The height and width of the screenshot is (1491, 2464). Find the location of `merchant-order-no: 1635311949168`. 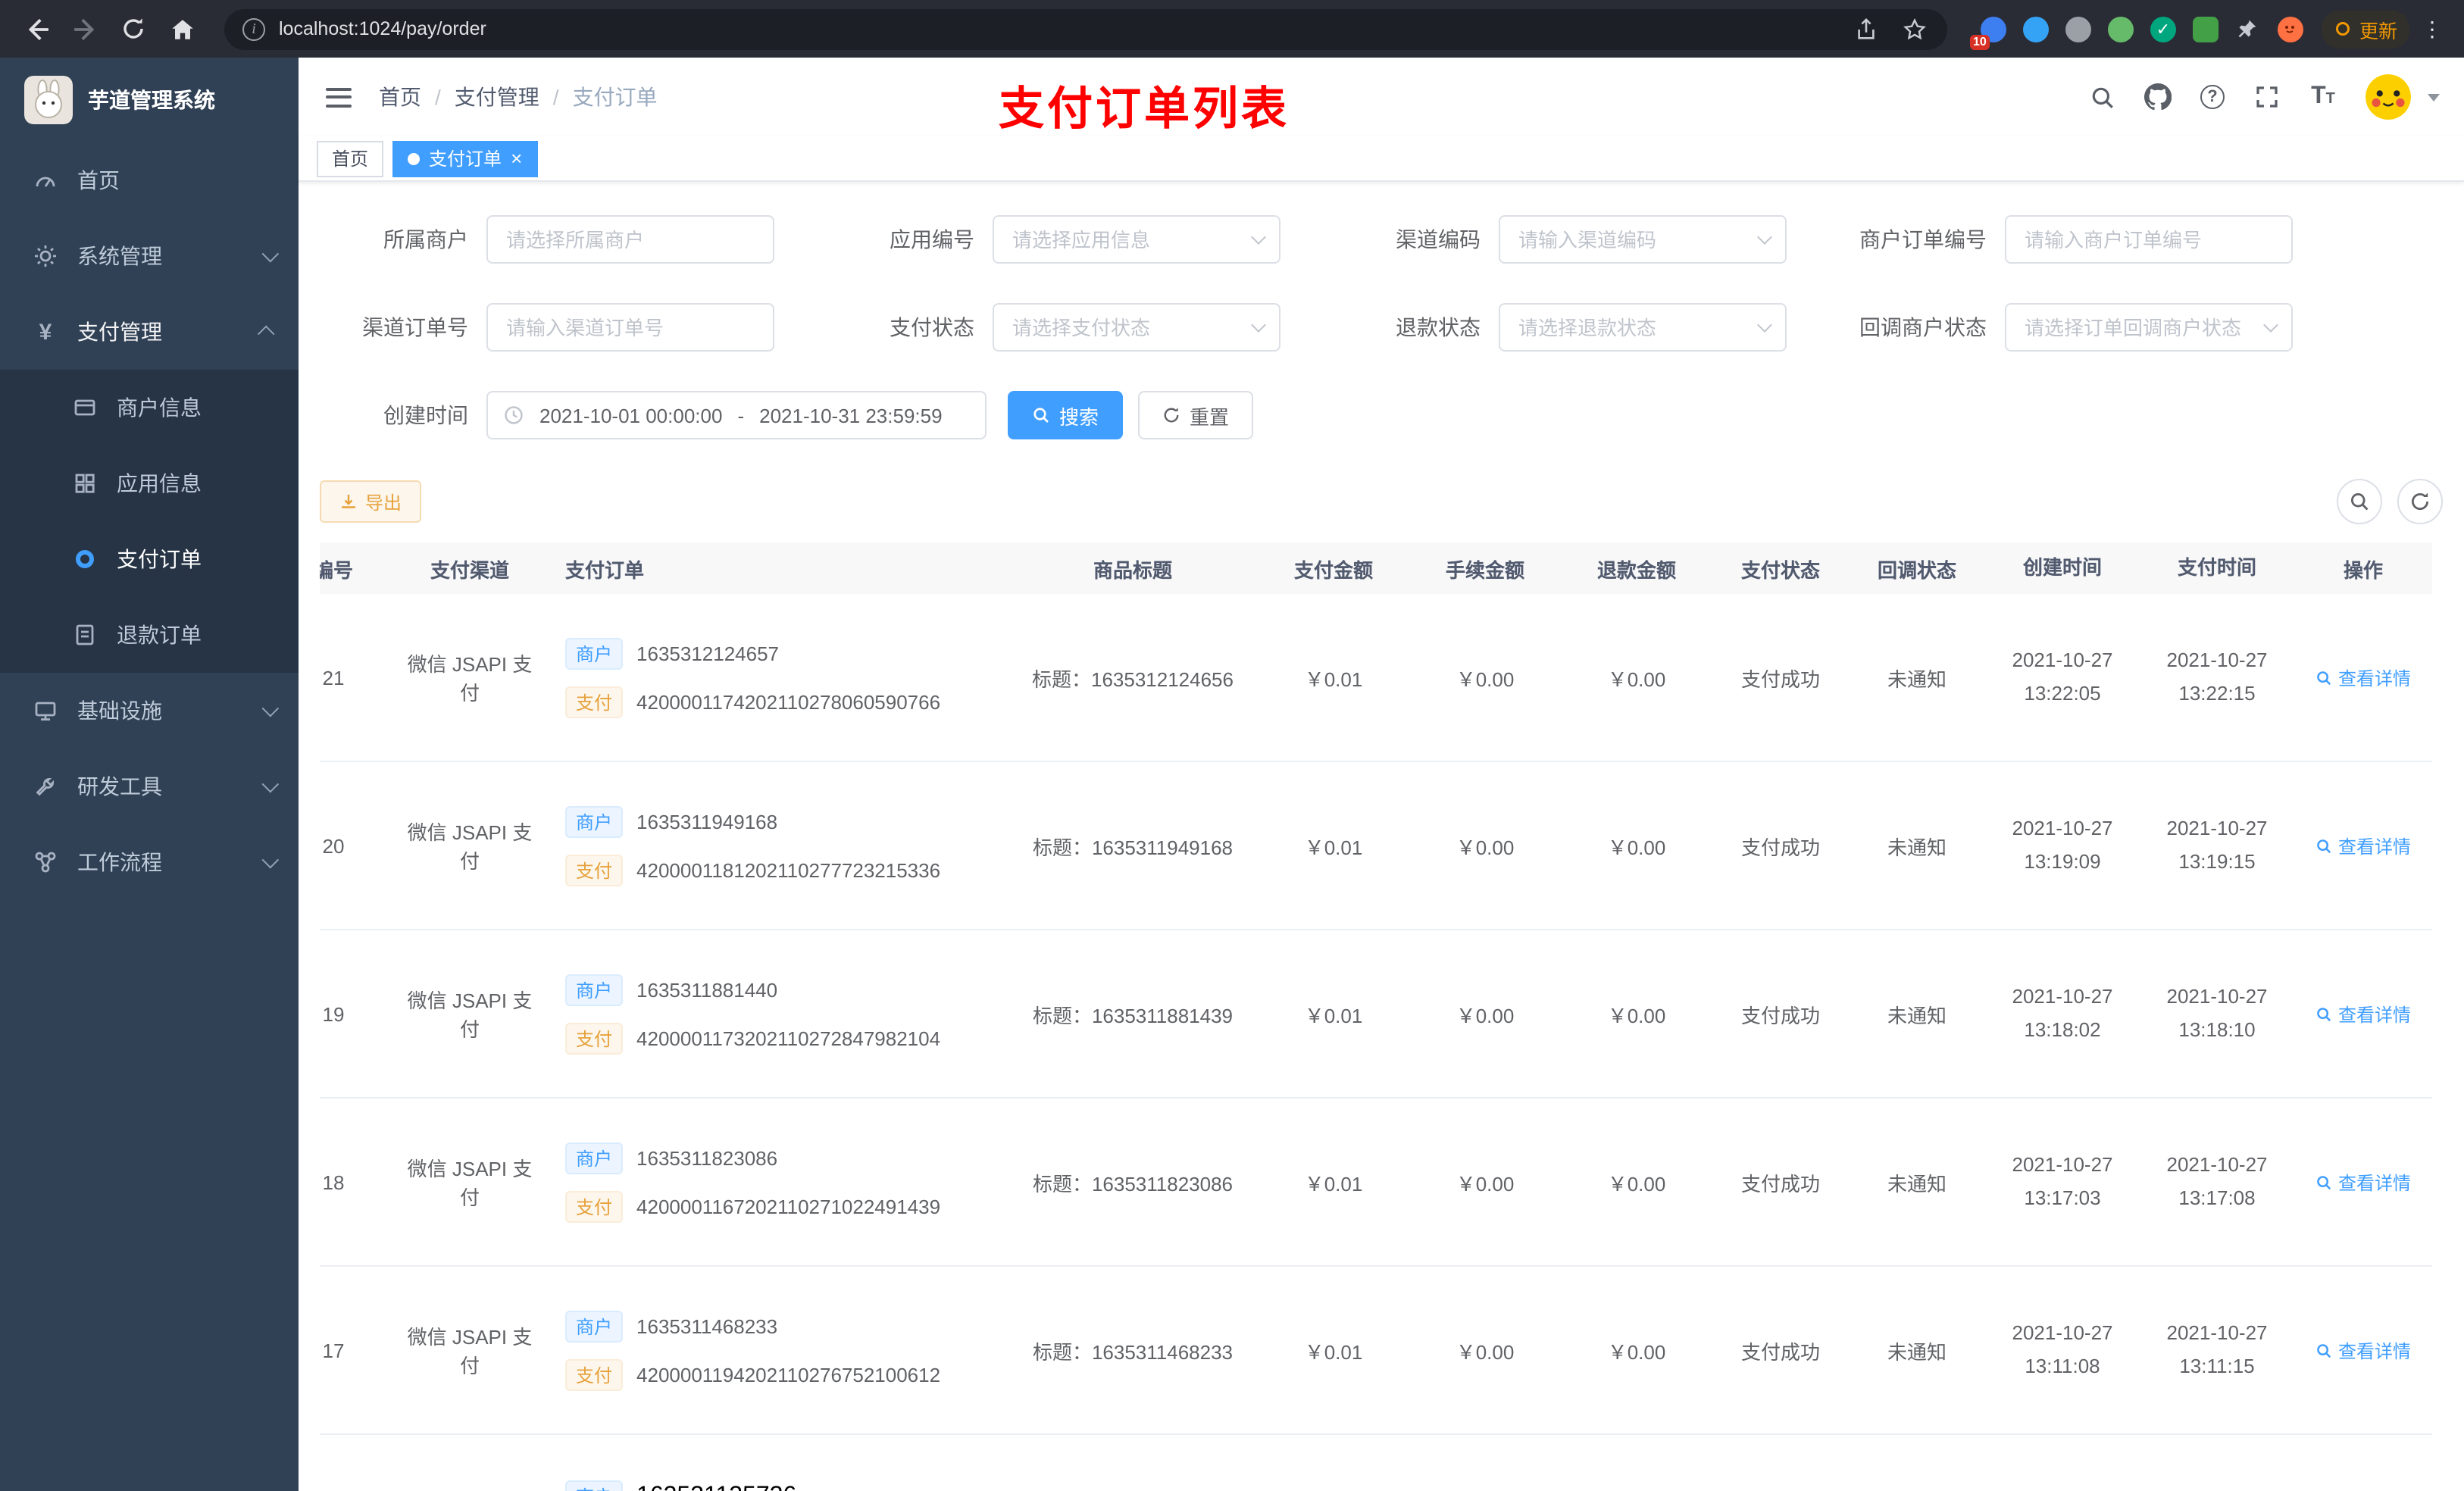

merchant-order-no: 1635311949168 is located at coordinates (707, 821).